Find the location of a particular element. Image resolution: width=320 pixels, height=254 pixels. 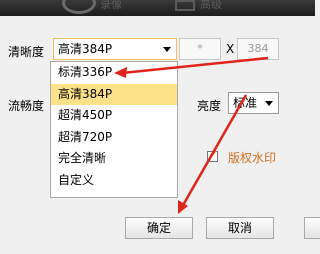

a-icon is located at coordinates (185, 5).